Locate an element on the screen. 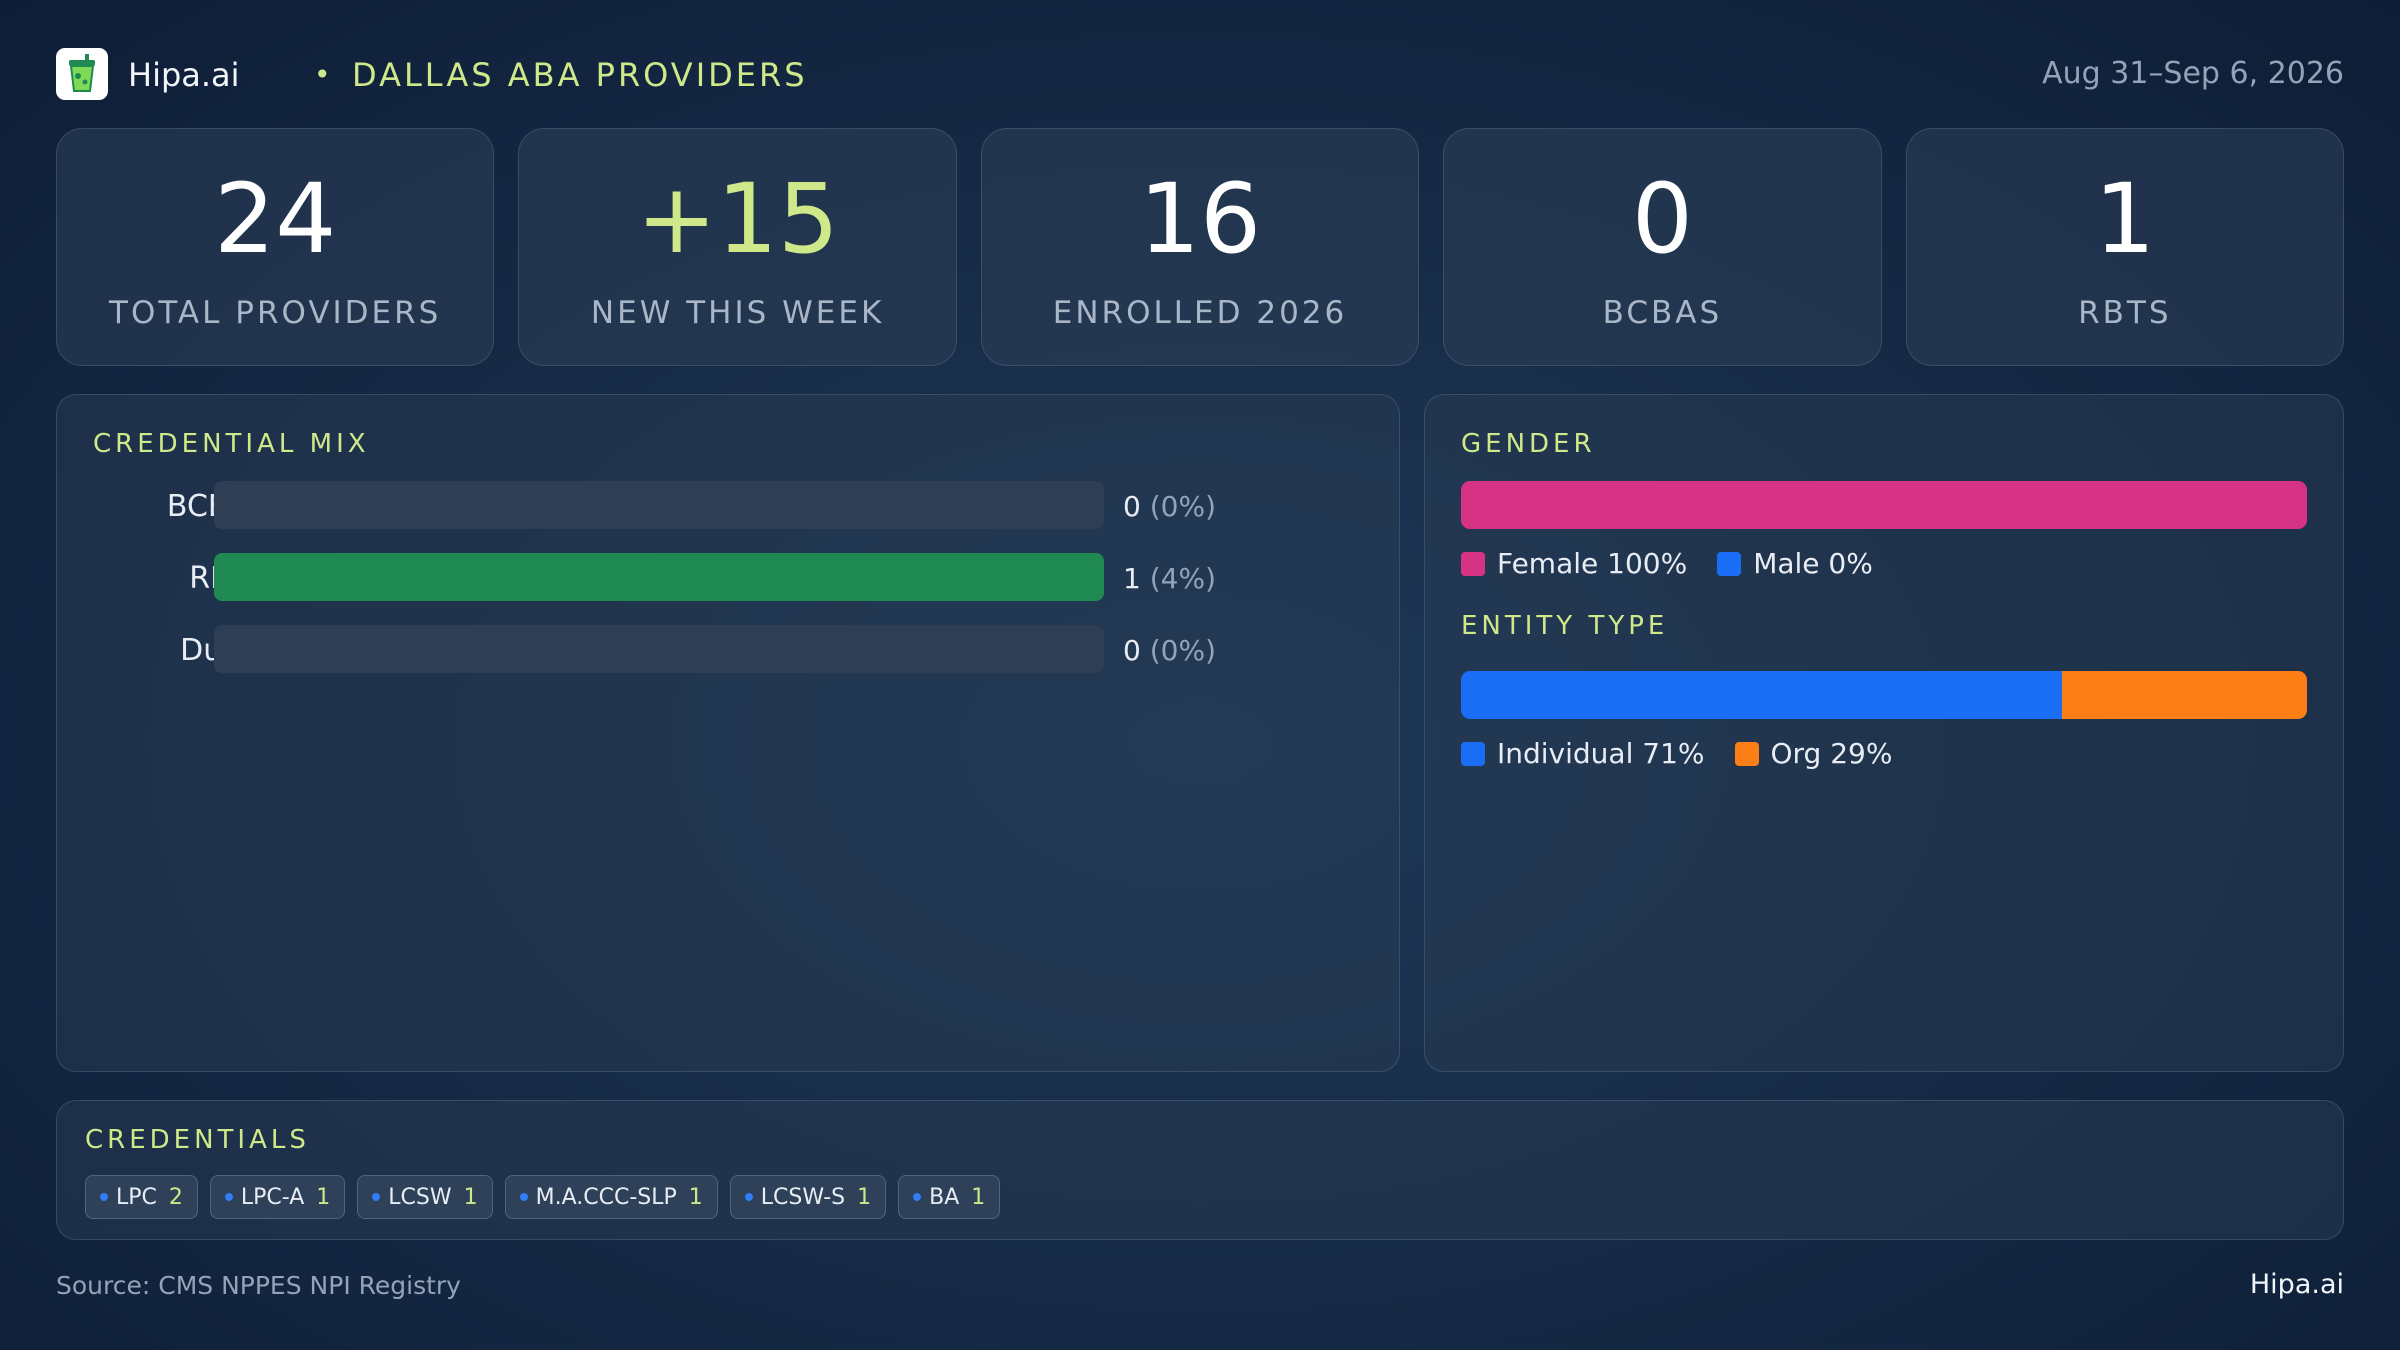 The height and width of the screenshot is (1350, 2400). drink-cup-icon is located at coordinates (82, 74).